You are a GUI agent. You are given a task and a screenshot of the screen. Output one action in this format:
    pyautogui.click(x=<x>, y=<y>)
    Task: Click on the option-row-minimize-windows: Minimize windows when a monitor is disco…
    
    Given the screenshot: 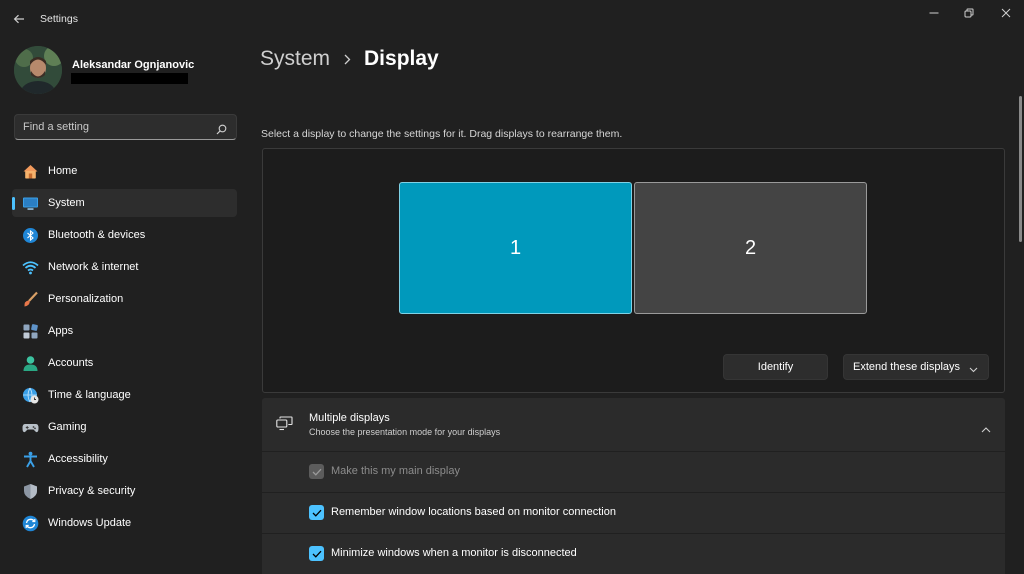 What is the action you would take?
    pyautogui.click(x=633, y=554)
    